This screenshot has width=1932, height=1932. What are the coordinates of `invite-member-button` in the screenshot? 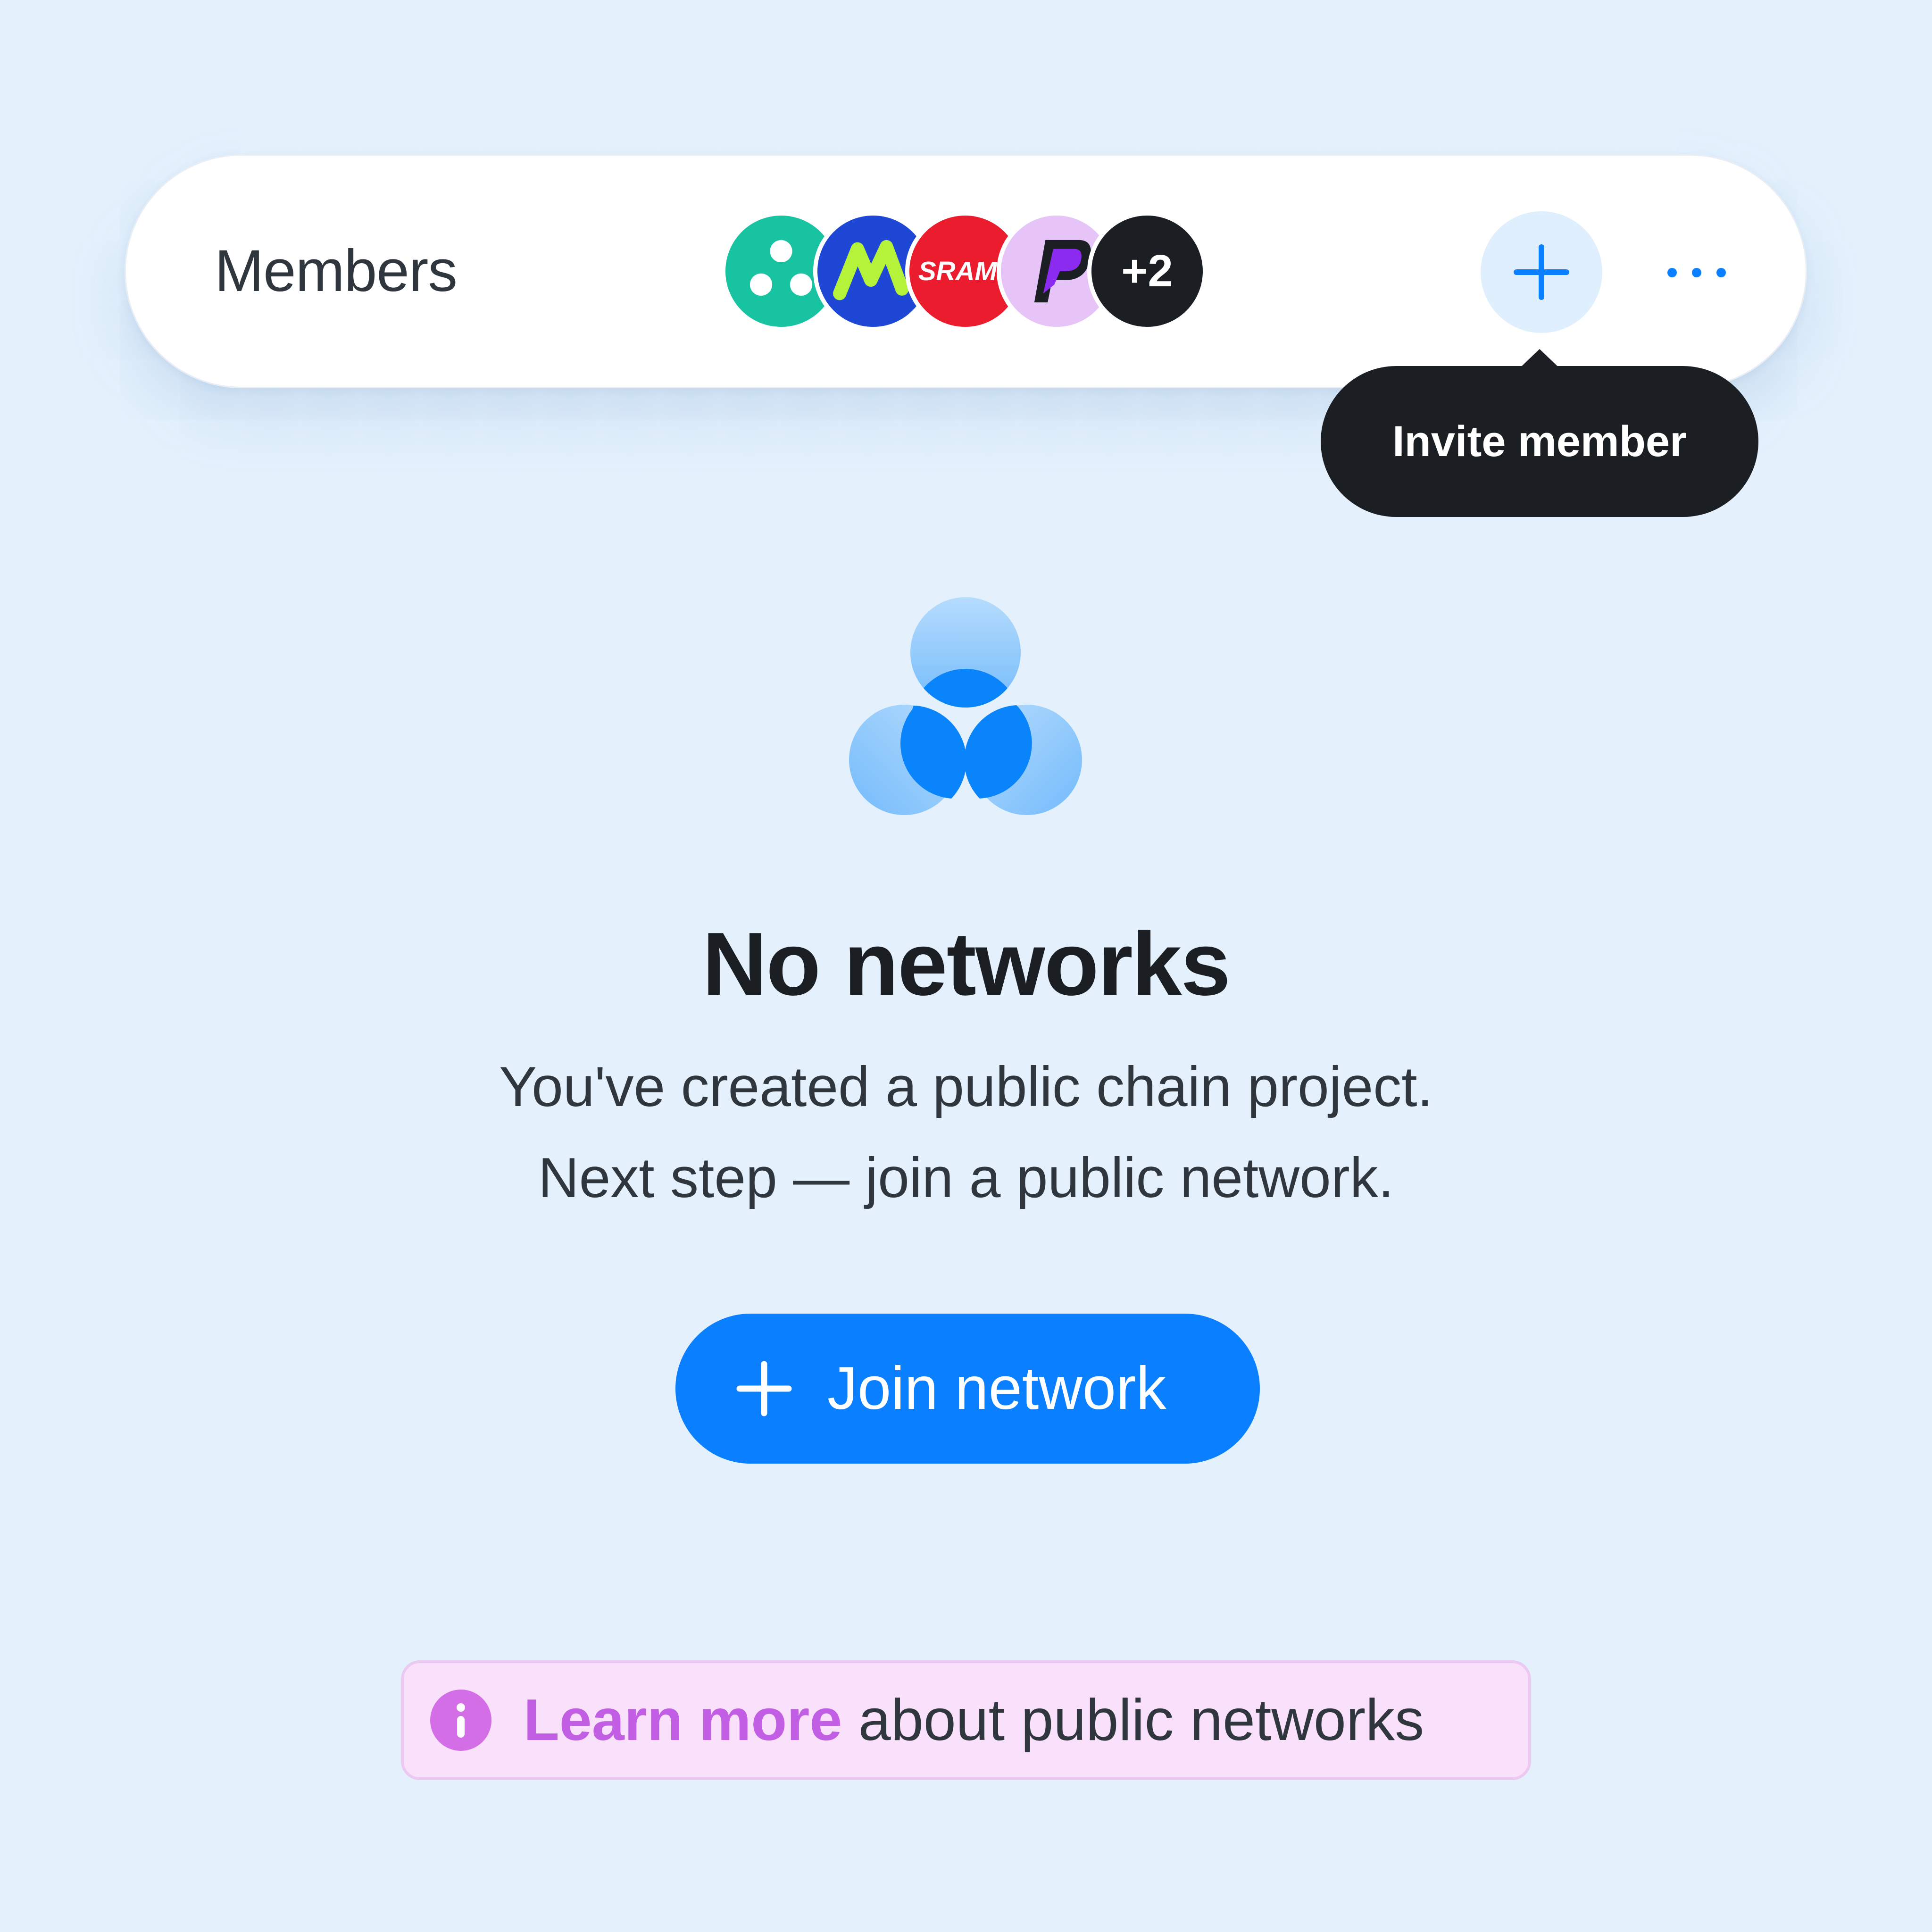 It's located at (1542, 272).